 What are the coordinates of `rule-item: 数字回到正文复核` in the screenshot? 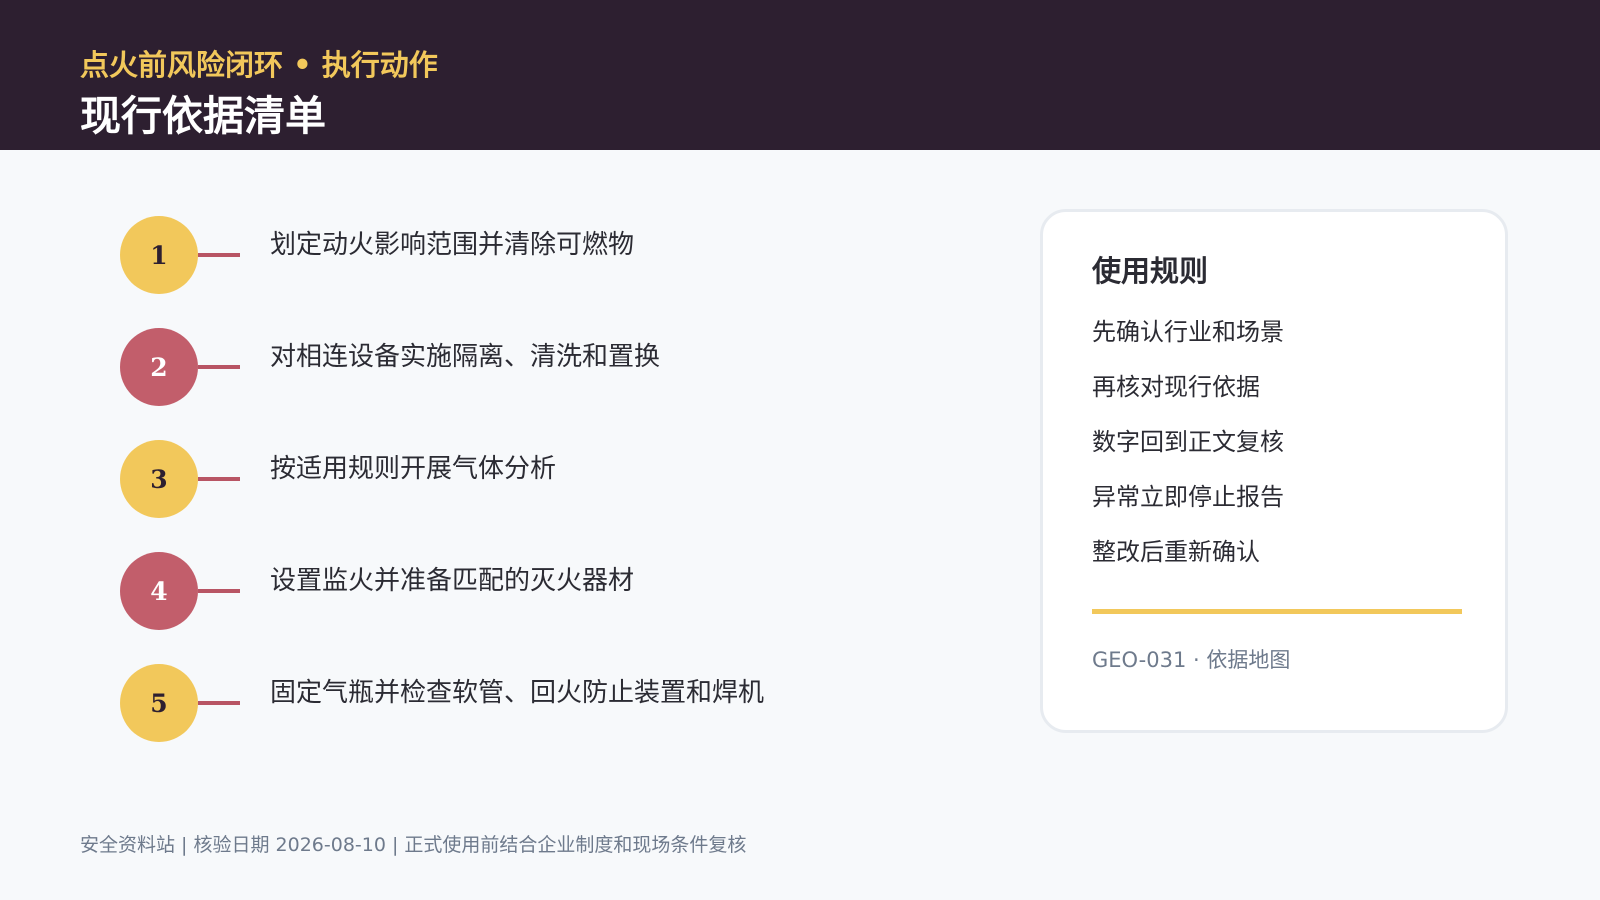 It's located at (1188, 442).